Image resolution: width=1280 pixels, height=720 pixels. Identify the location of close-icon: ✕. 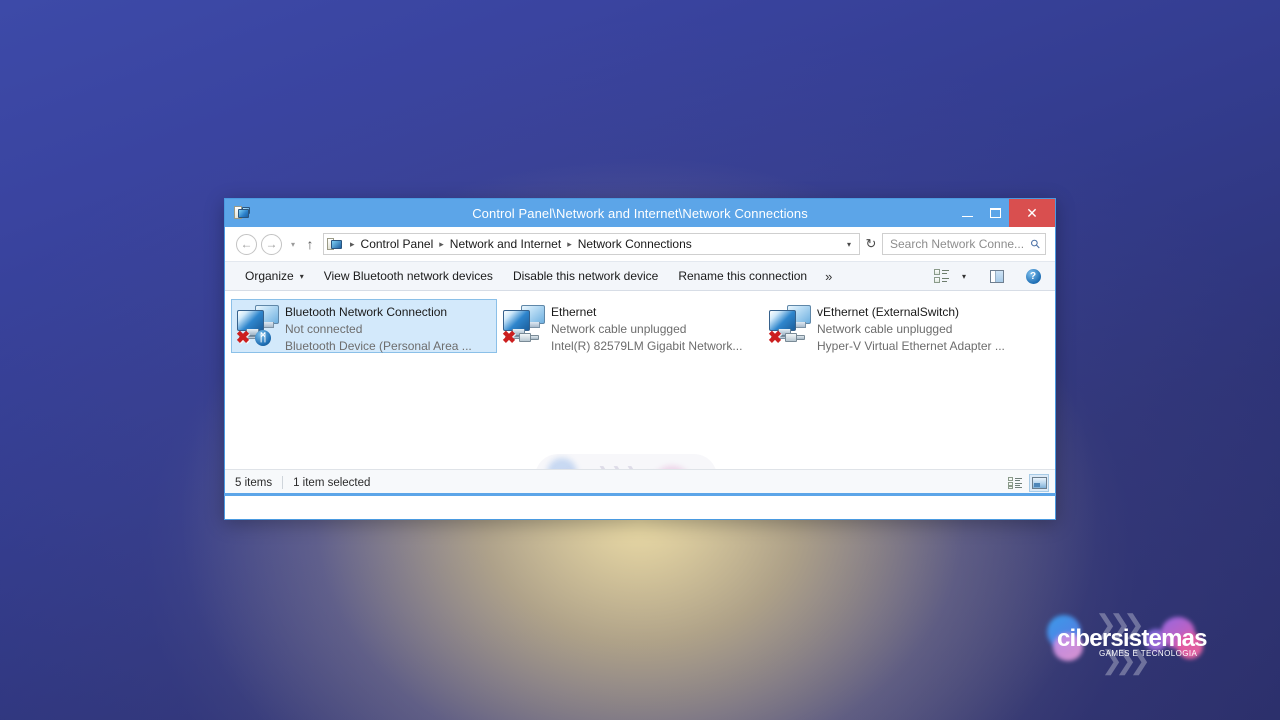
(1032, 212).